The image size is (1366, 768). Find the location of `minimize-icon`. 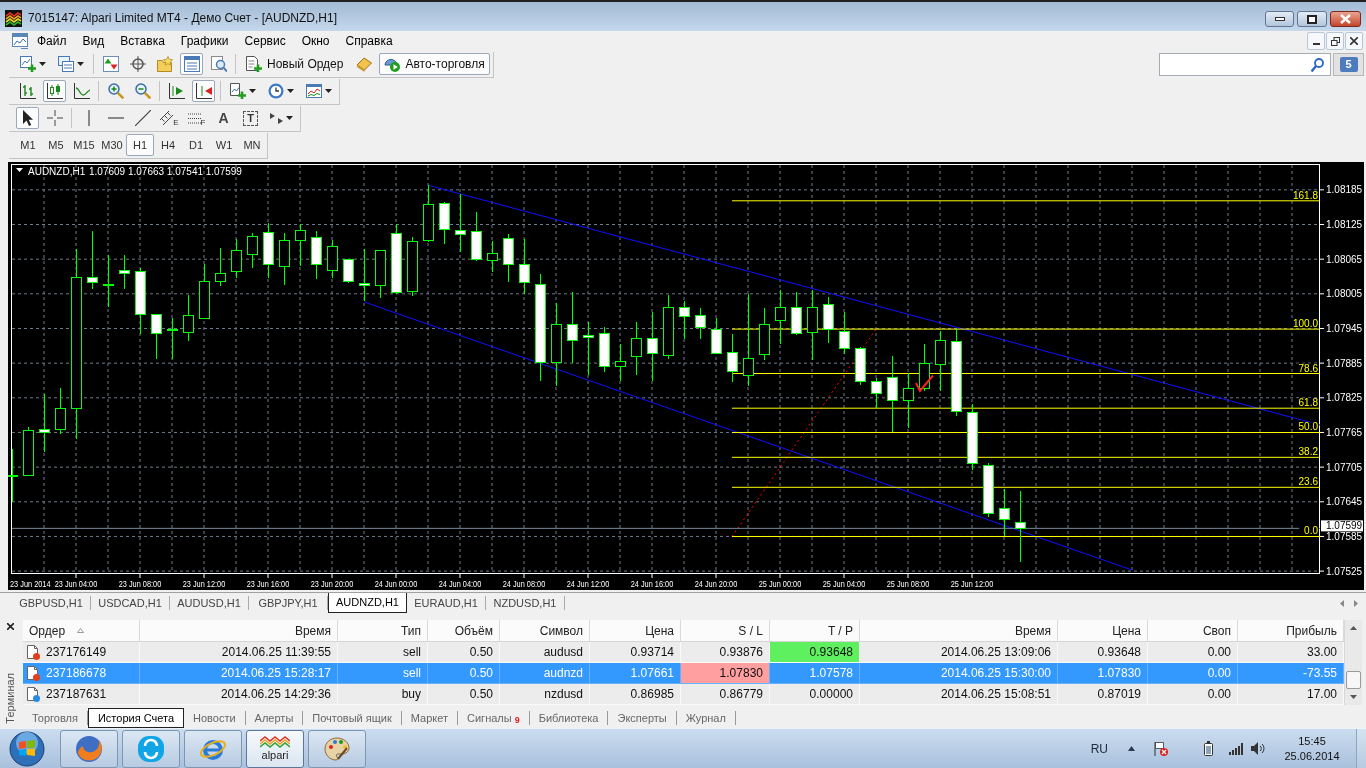

minimize-icon is located at coordinates (1279, 19).